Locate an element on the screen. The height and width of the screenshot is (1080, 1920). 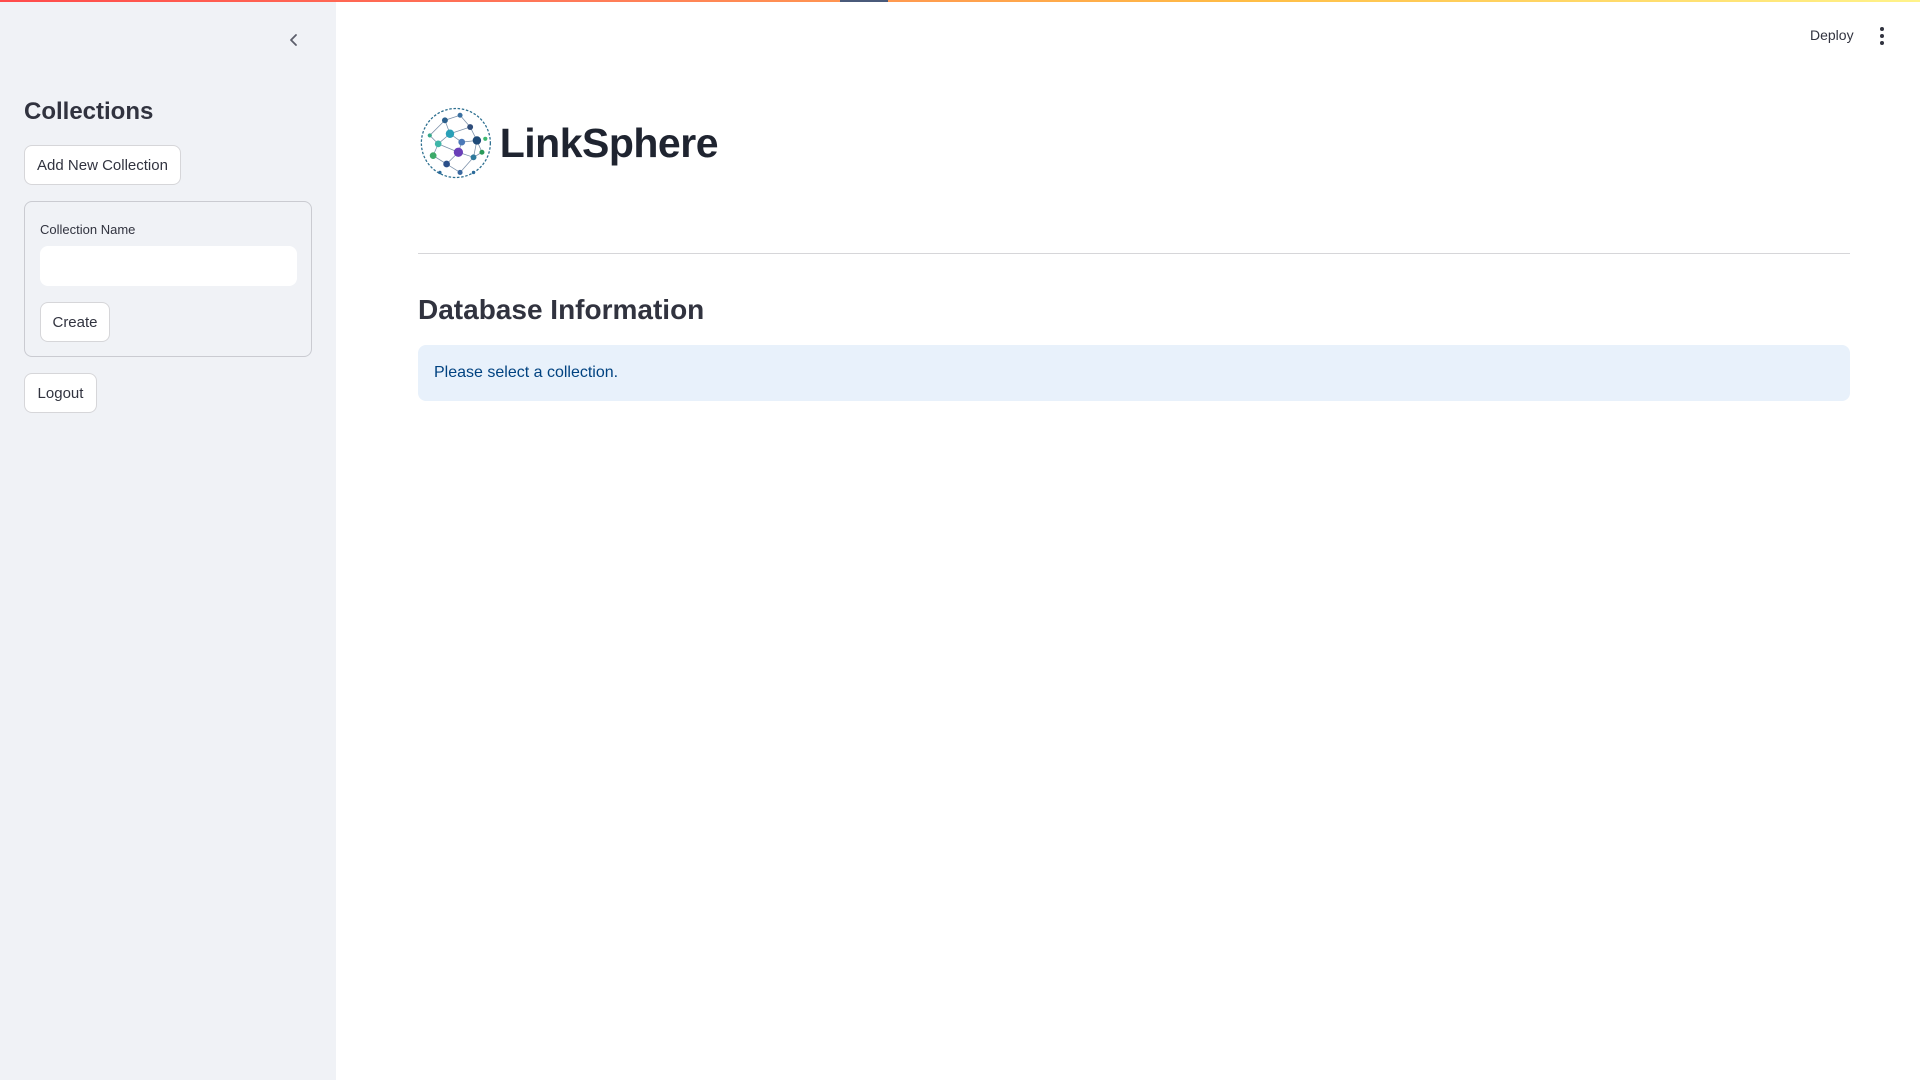
sidebar-collapse-button is located at coordinates (294, 40).